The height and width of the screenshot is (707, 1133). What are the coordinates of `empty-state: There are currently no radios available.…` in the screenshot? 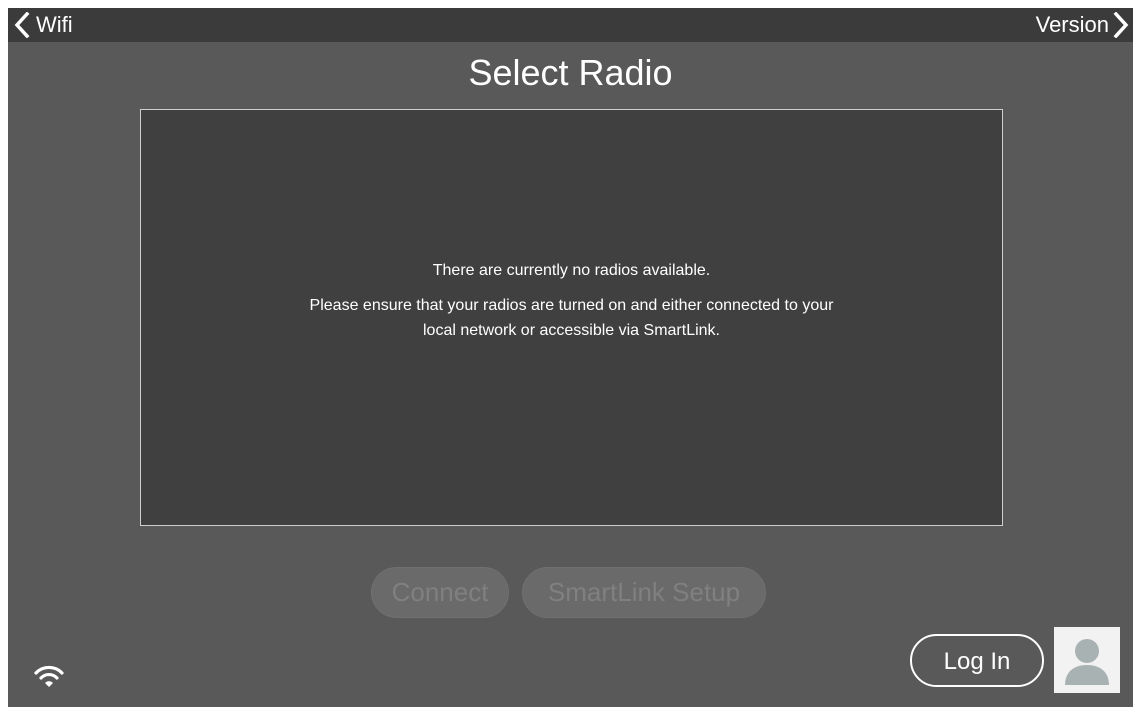 It's located at (571, 301).